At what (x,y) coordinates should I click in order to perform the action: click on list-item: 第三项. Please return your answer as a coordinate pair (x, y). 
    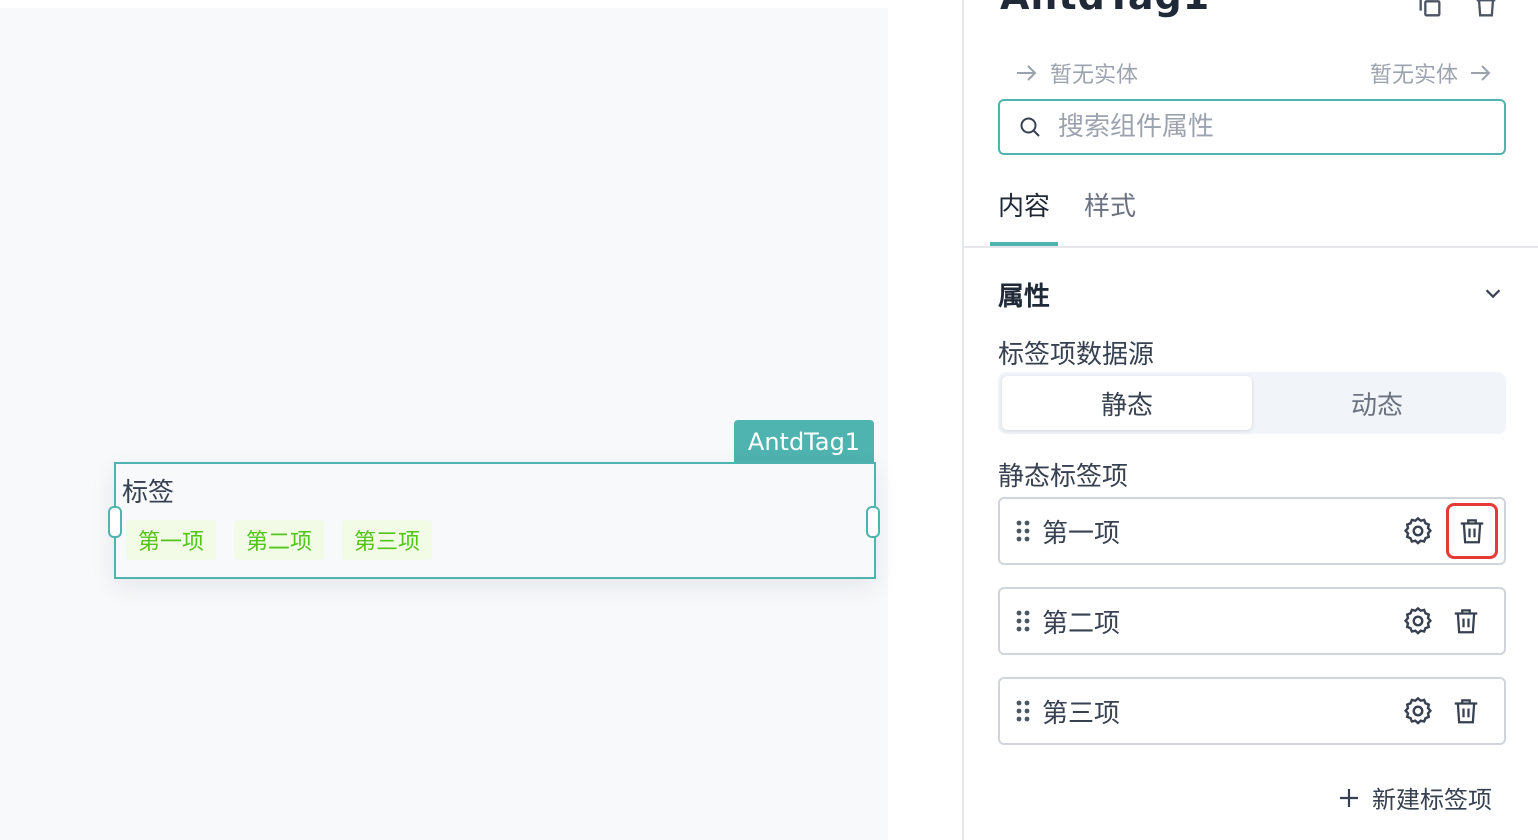
    Looking at the image, I should click on (1252, 711).